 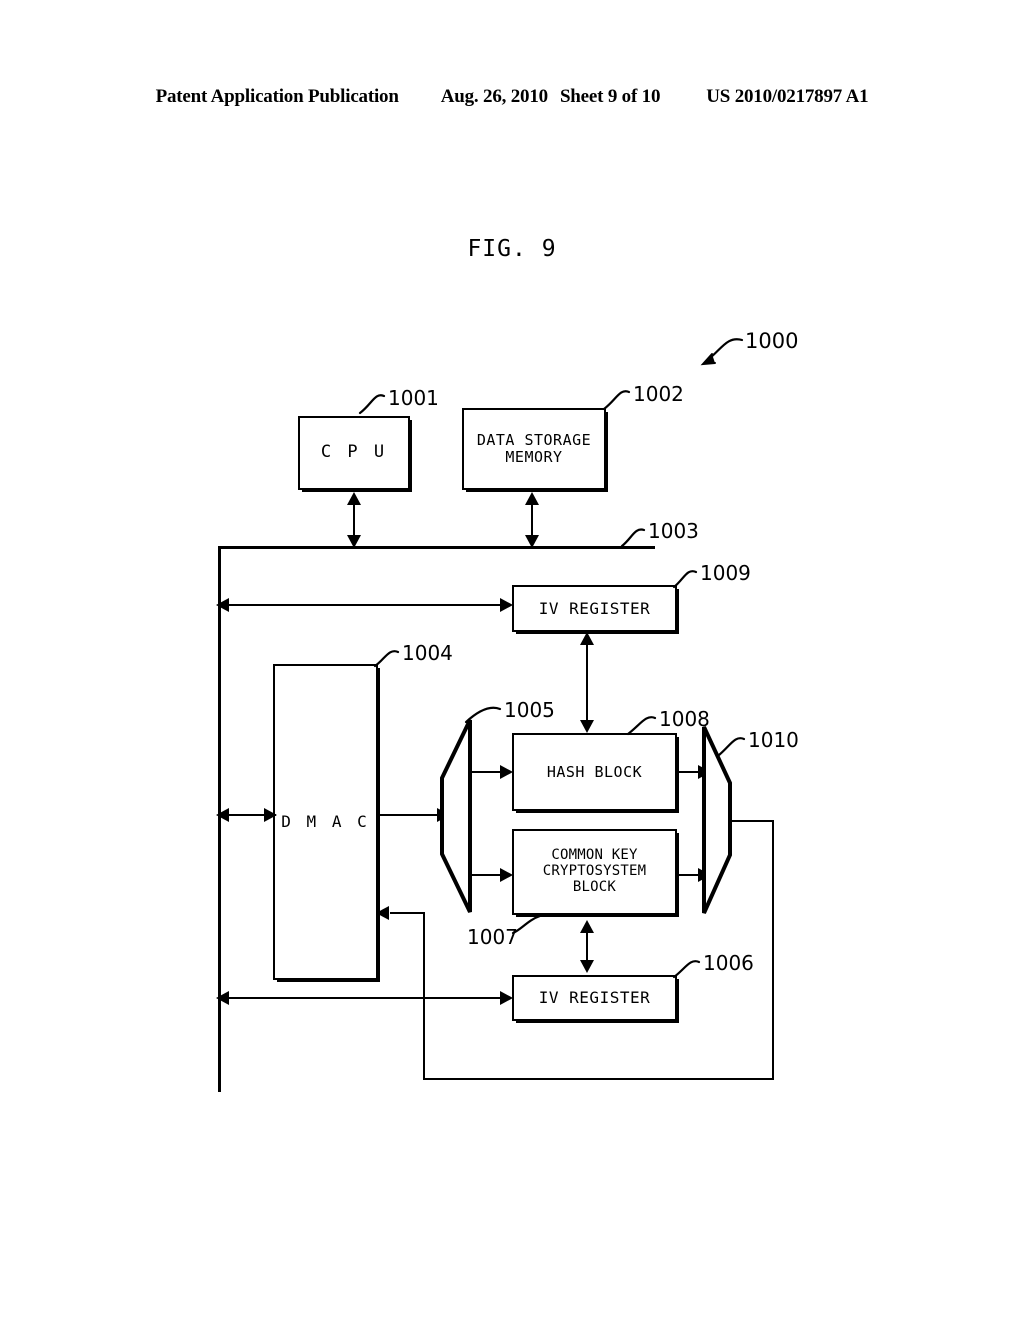 What do you see at coordinates (436, 547) in the screenshot?
I see `system-bus-line` at bounding box center [436, 547].